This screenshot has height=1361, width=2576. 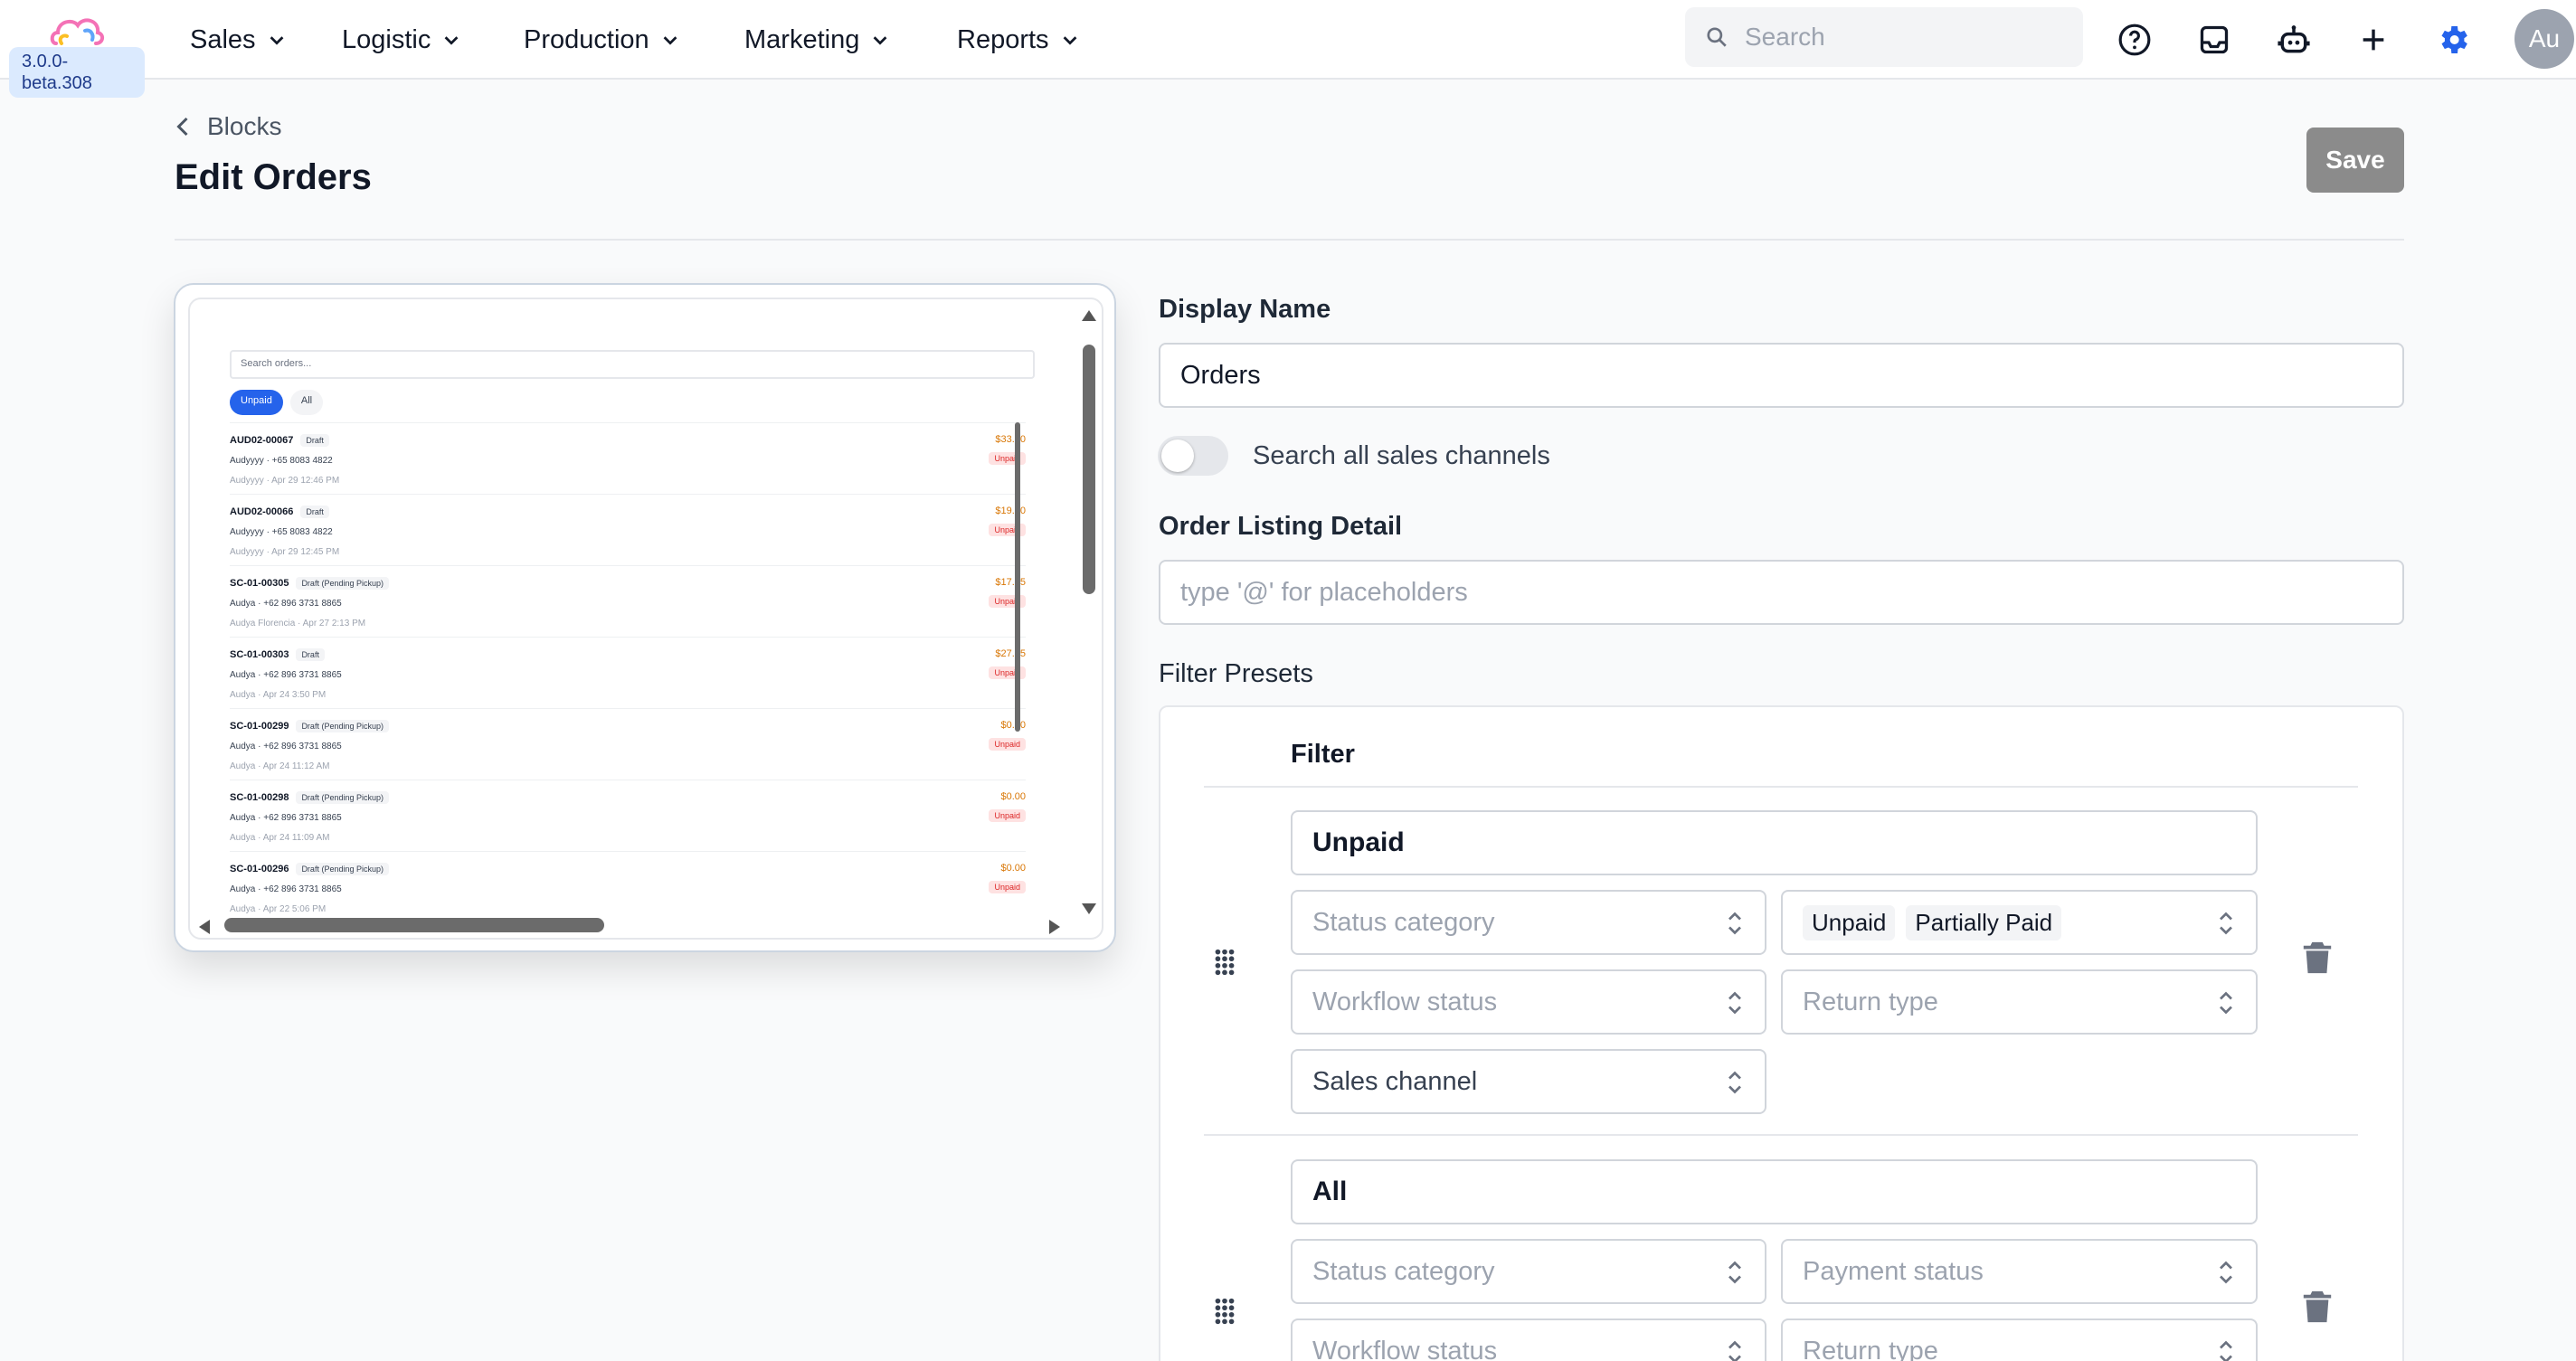 I want to click on help-button, so click(x=2135, y=40).